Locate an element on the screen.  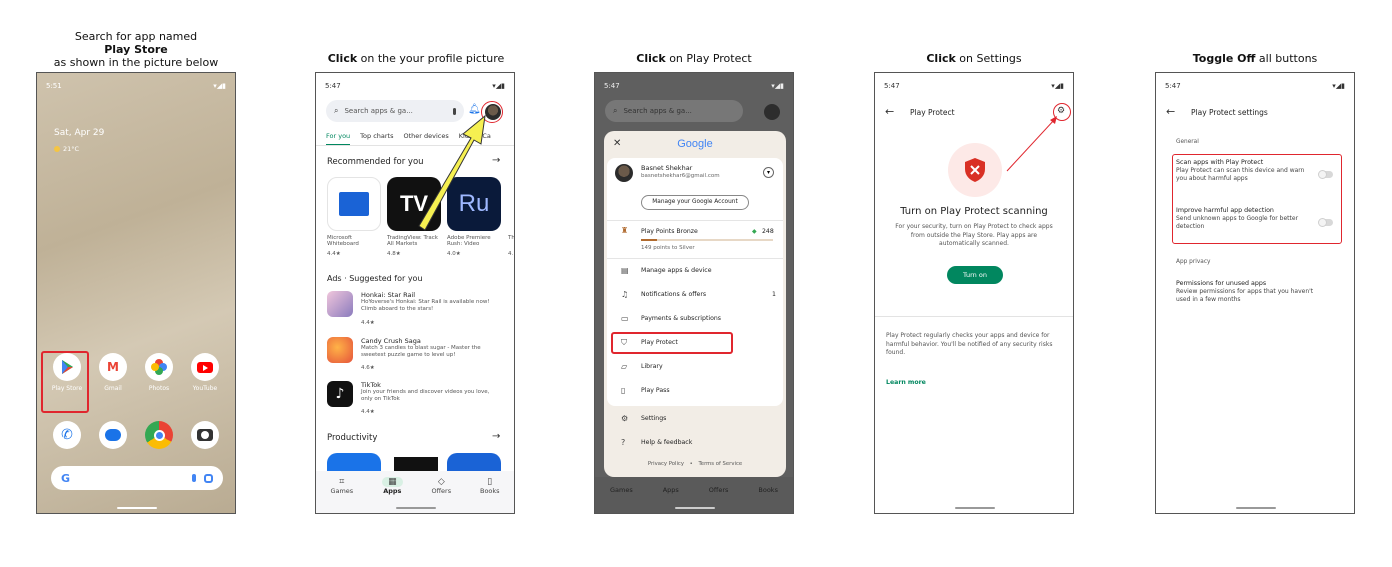
lens-icon is located at coordinates (208, 478).